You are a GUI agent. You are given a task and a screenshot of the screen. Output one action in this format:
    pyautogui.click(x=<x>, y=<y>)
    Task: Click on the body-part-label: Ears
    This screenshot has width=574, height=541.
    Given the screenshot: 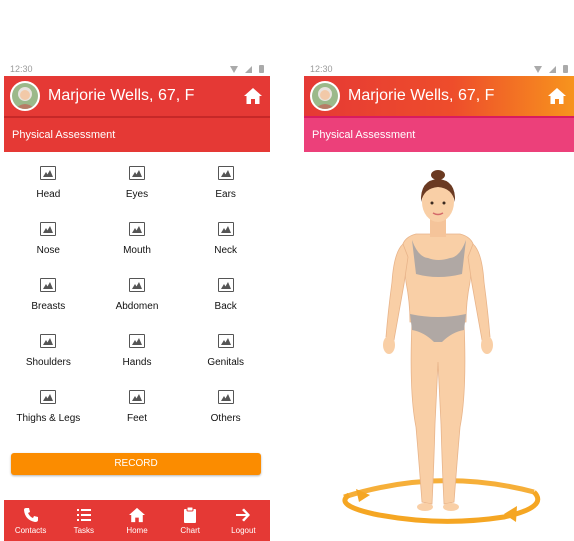 What is the action you would take?
    pyautogui.click(x=225, y=194)
    